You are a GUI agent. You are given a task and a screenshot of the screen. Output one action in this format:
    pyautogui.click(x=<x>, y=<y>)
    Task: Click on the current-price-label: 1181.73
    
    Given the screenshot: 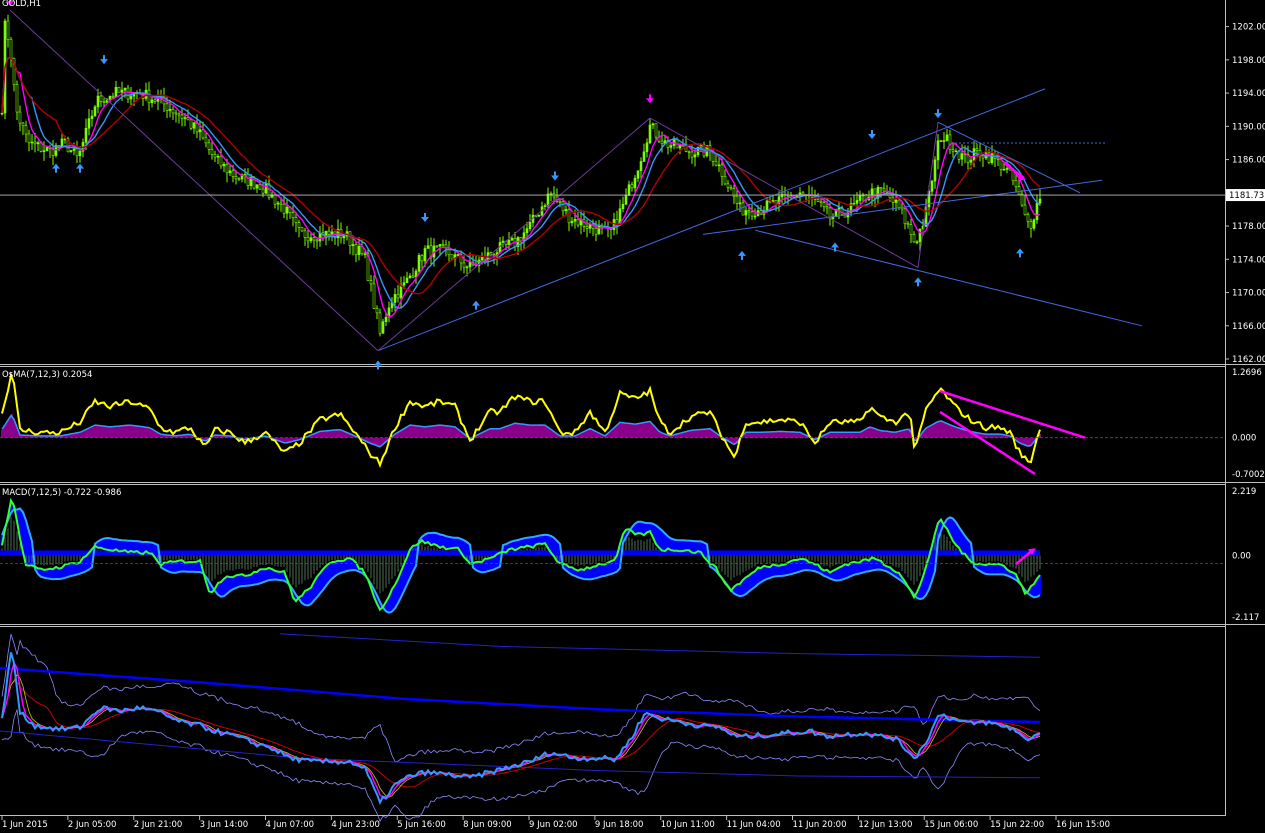 What is the action you would take?
    pyautogui.click(x=1246, y=196)
    